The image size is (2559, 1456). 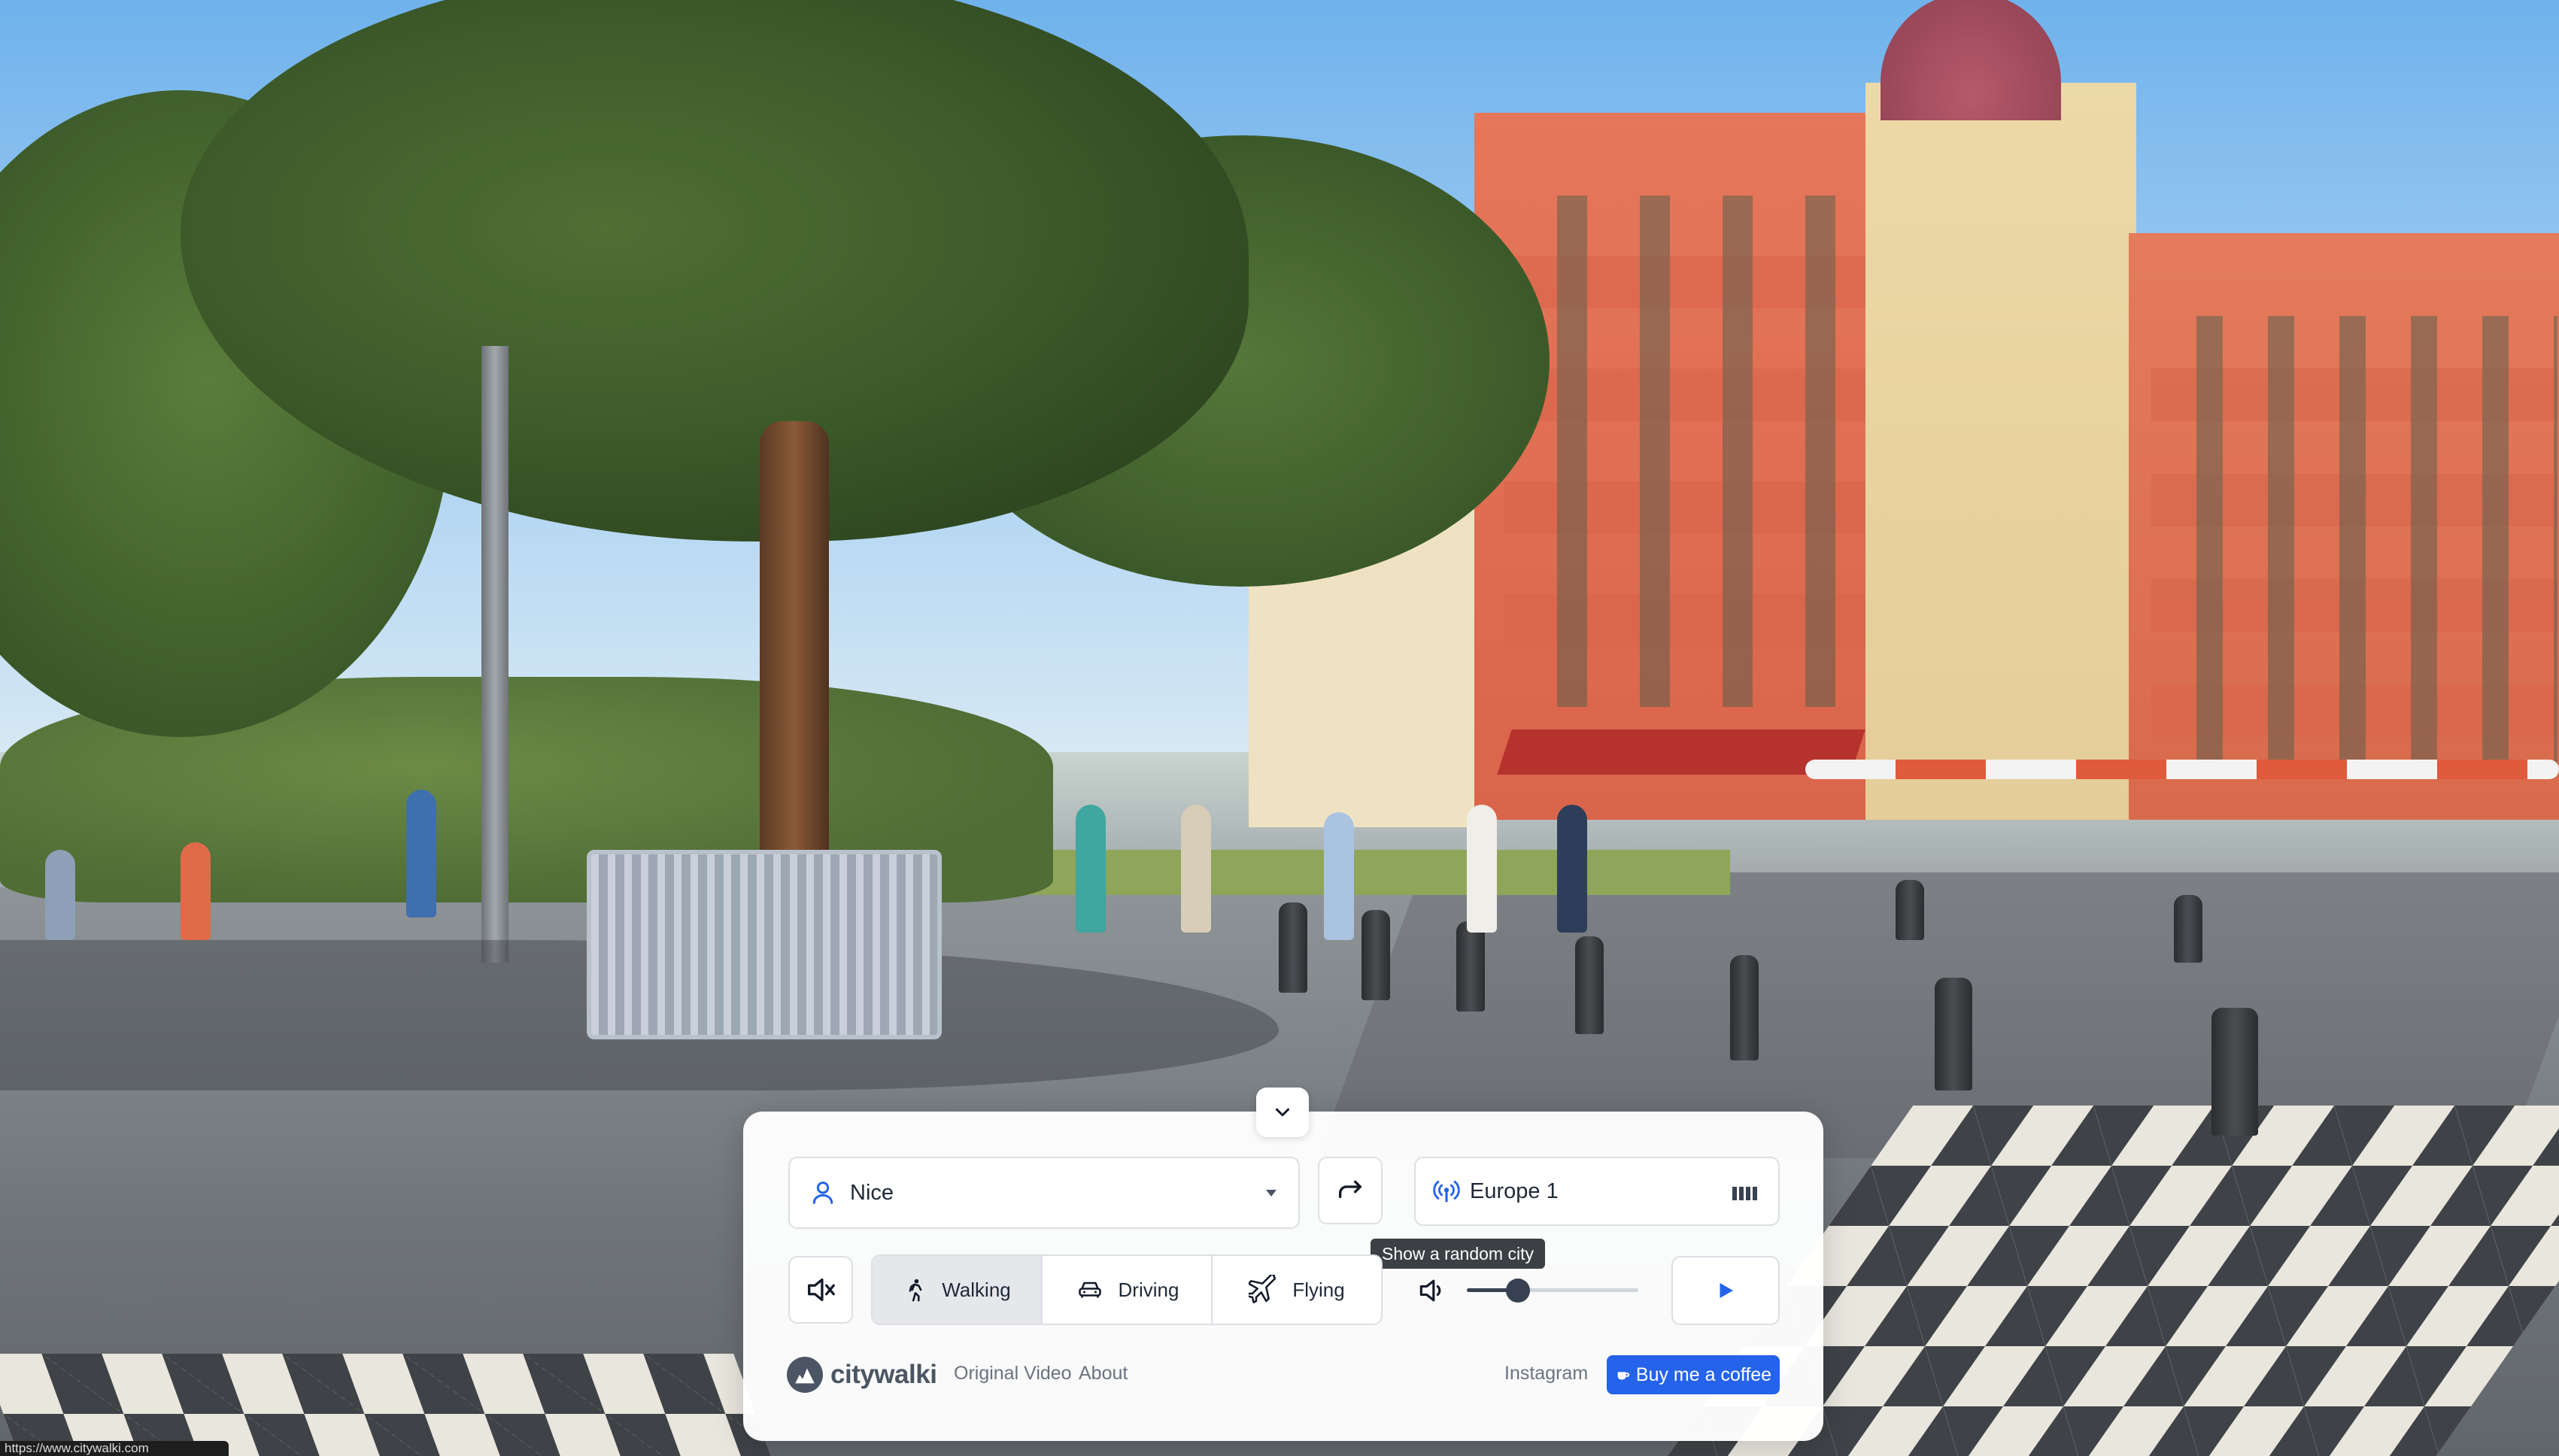 I want to click on random-city-button, so click(x=1350, y=1190).